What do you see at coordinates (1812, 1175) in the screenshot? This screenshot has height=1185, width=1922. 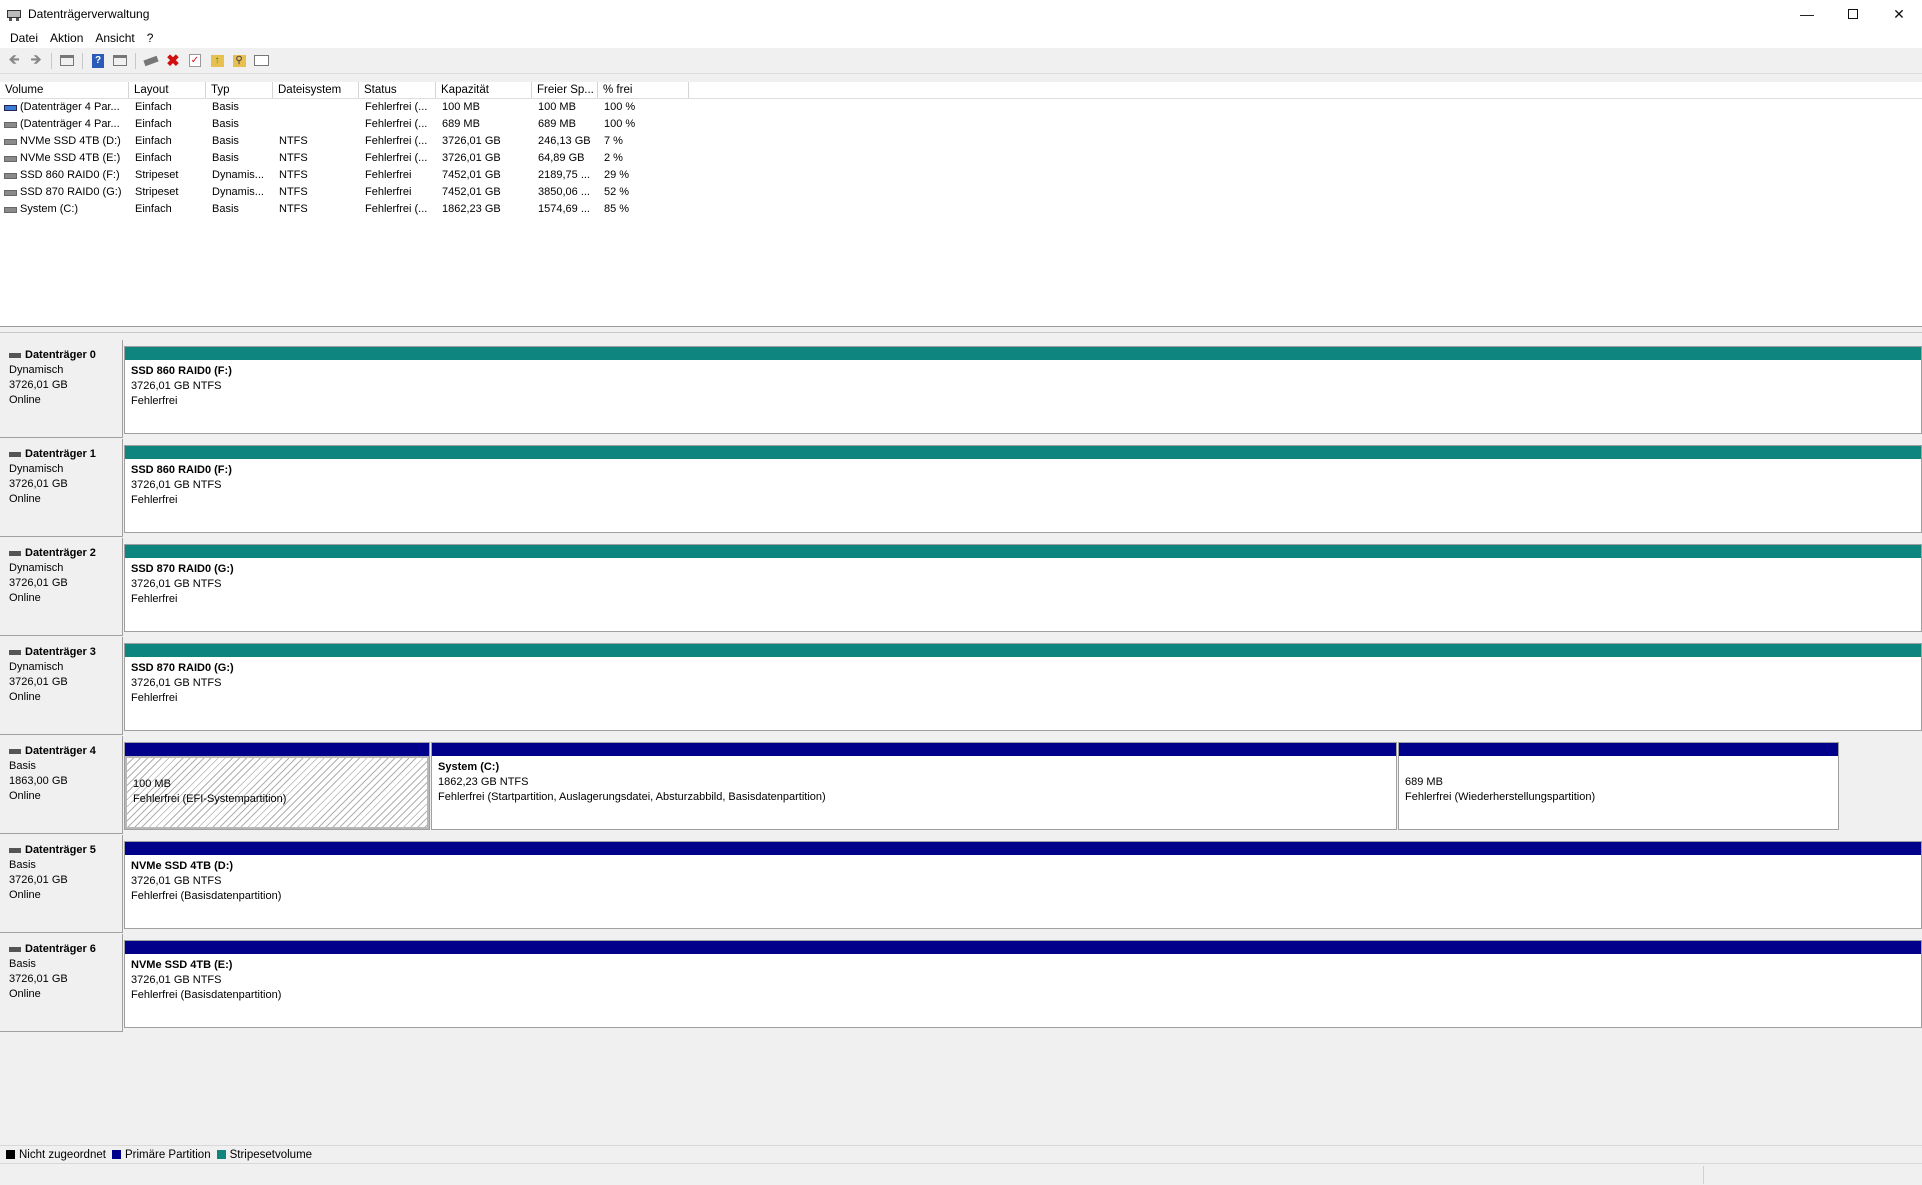 I see `status-bar-cell` at bounding box center [1812, 1175].